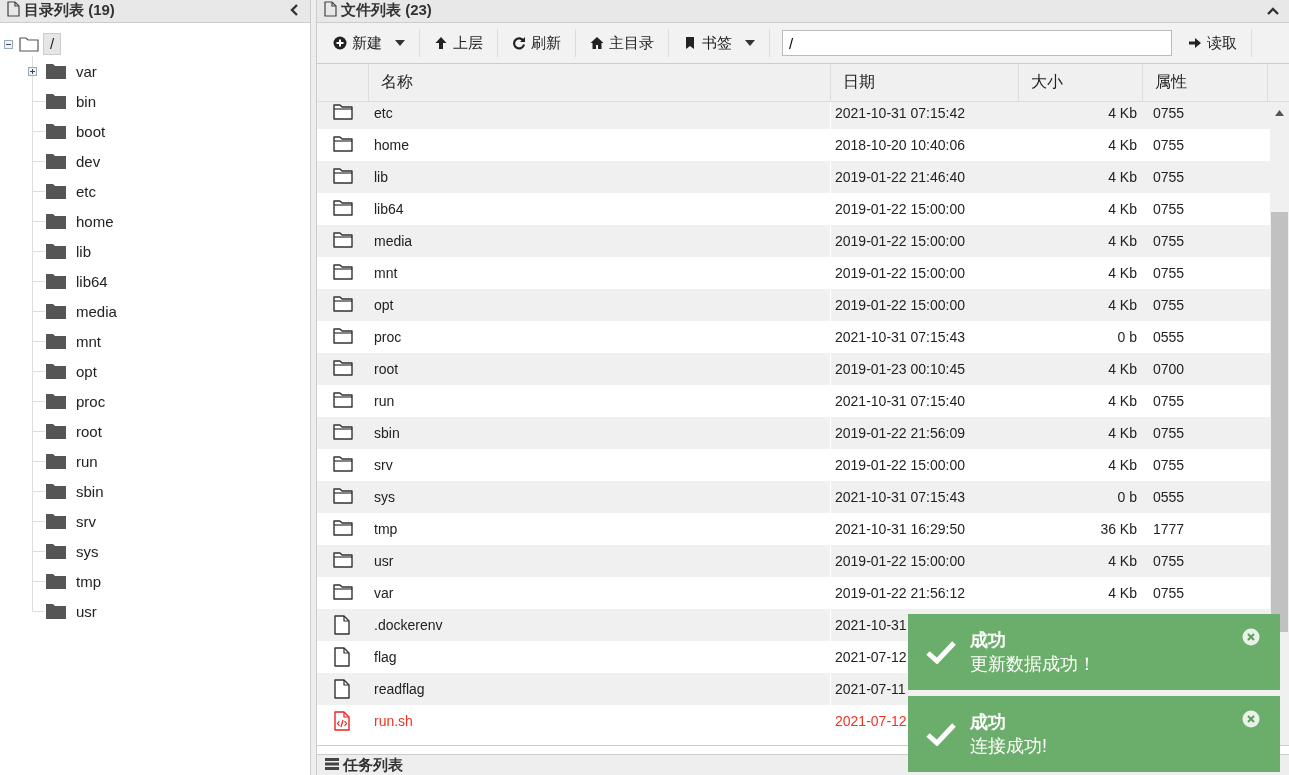  Describe the element at coordinates (86, 191) in the screenshot. I see `tree-item: etc` at that location.